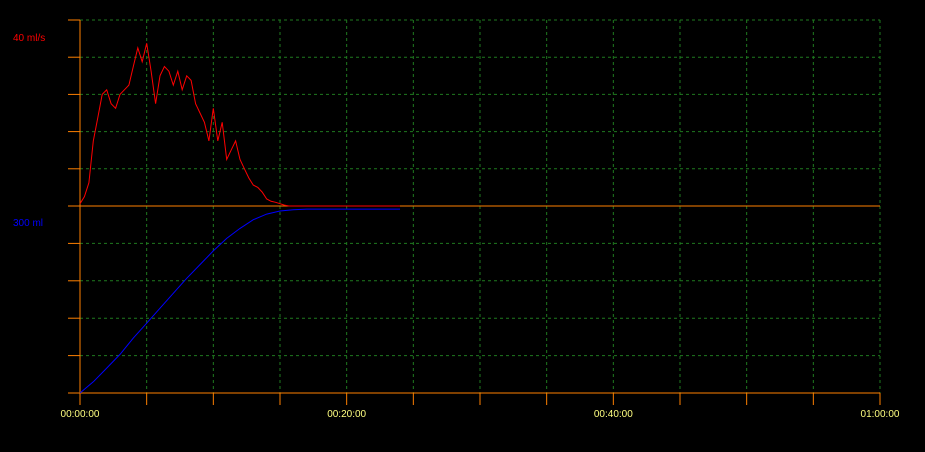 The height and width of the screenshot is (452, 925). What do you see at coordinates (613, 414) in the screenshot?
I see `x-tick-label: 00:40:00` at bounding box center [613, 414].